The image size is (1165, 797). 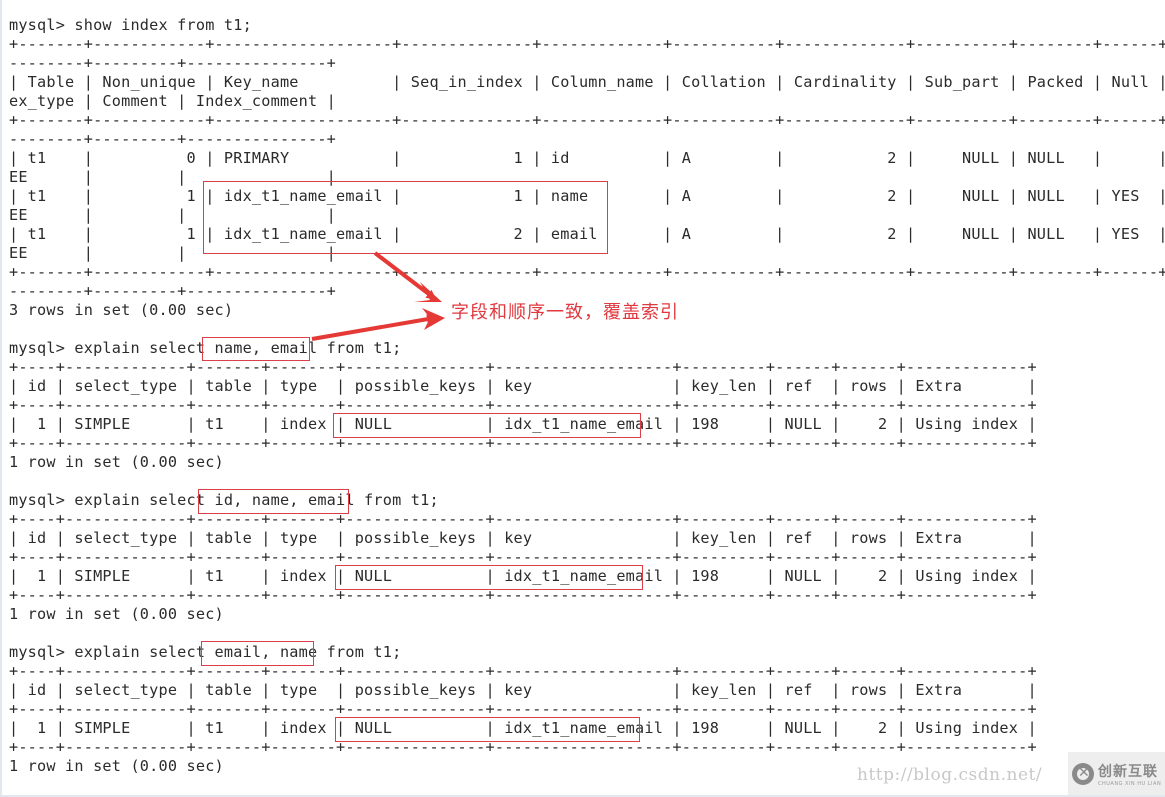 What do you see at coordinates (565, 312) in the screenshot?
I see `annotation-note: 字段和顺序一致，覆盖索引` at bounding box center [565, 312].